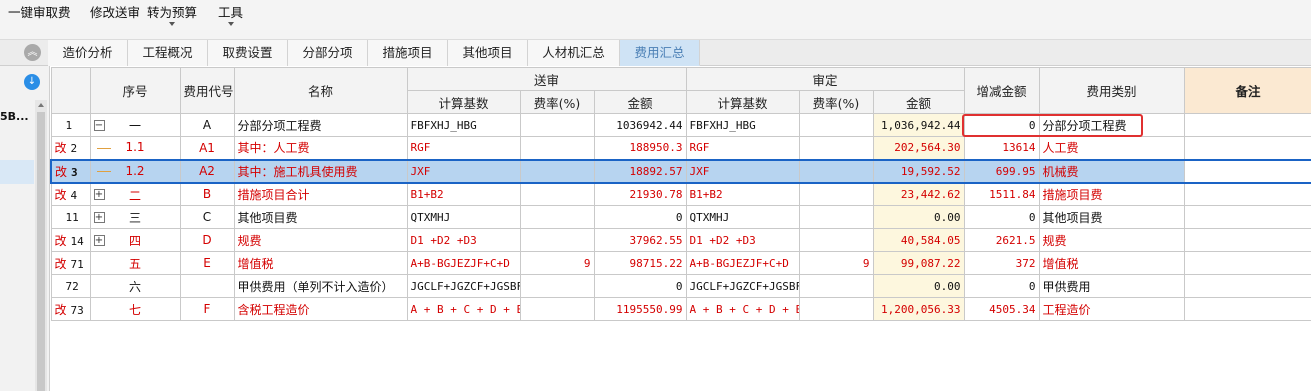 The width and height of the screenshot is (1311, 391). I want to click on modify-submission-button: 修改送审, so click(115, 11).